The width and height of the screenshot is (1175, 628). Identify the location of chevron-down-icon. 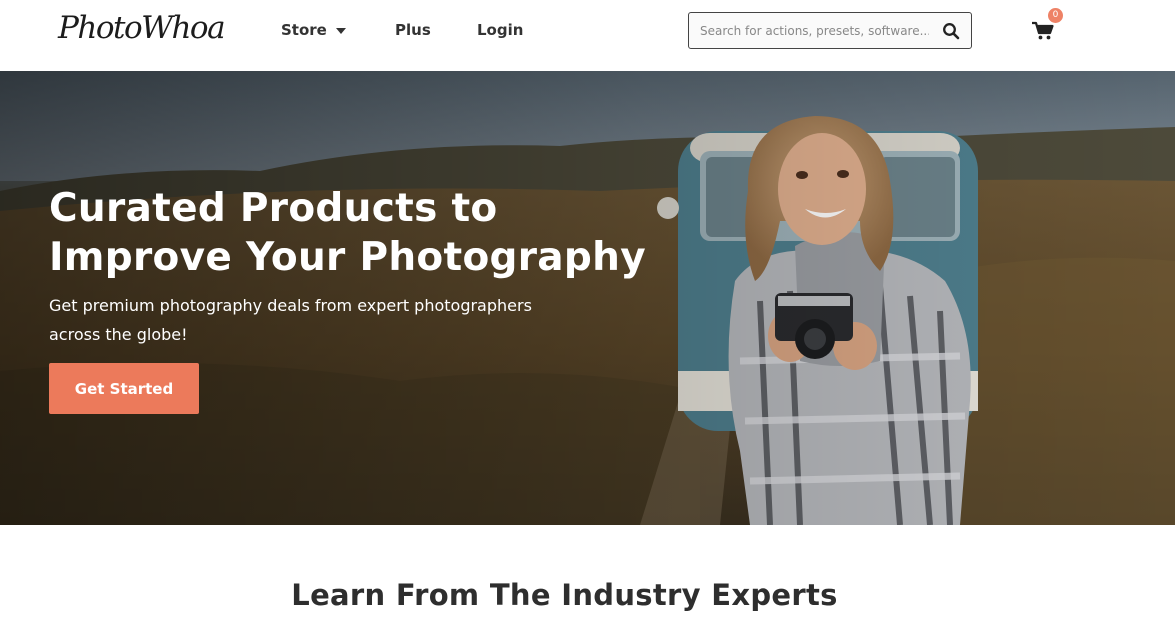
(340, 30).